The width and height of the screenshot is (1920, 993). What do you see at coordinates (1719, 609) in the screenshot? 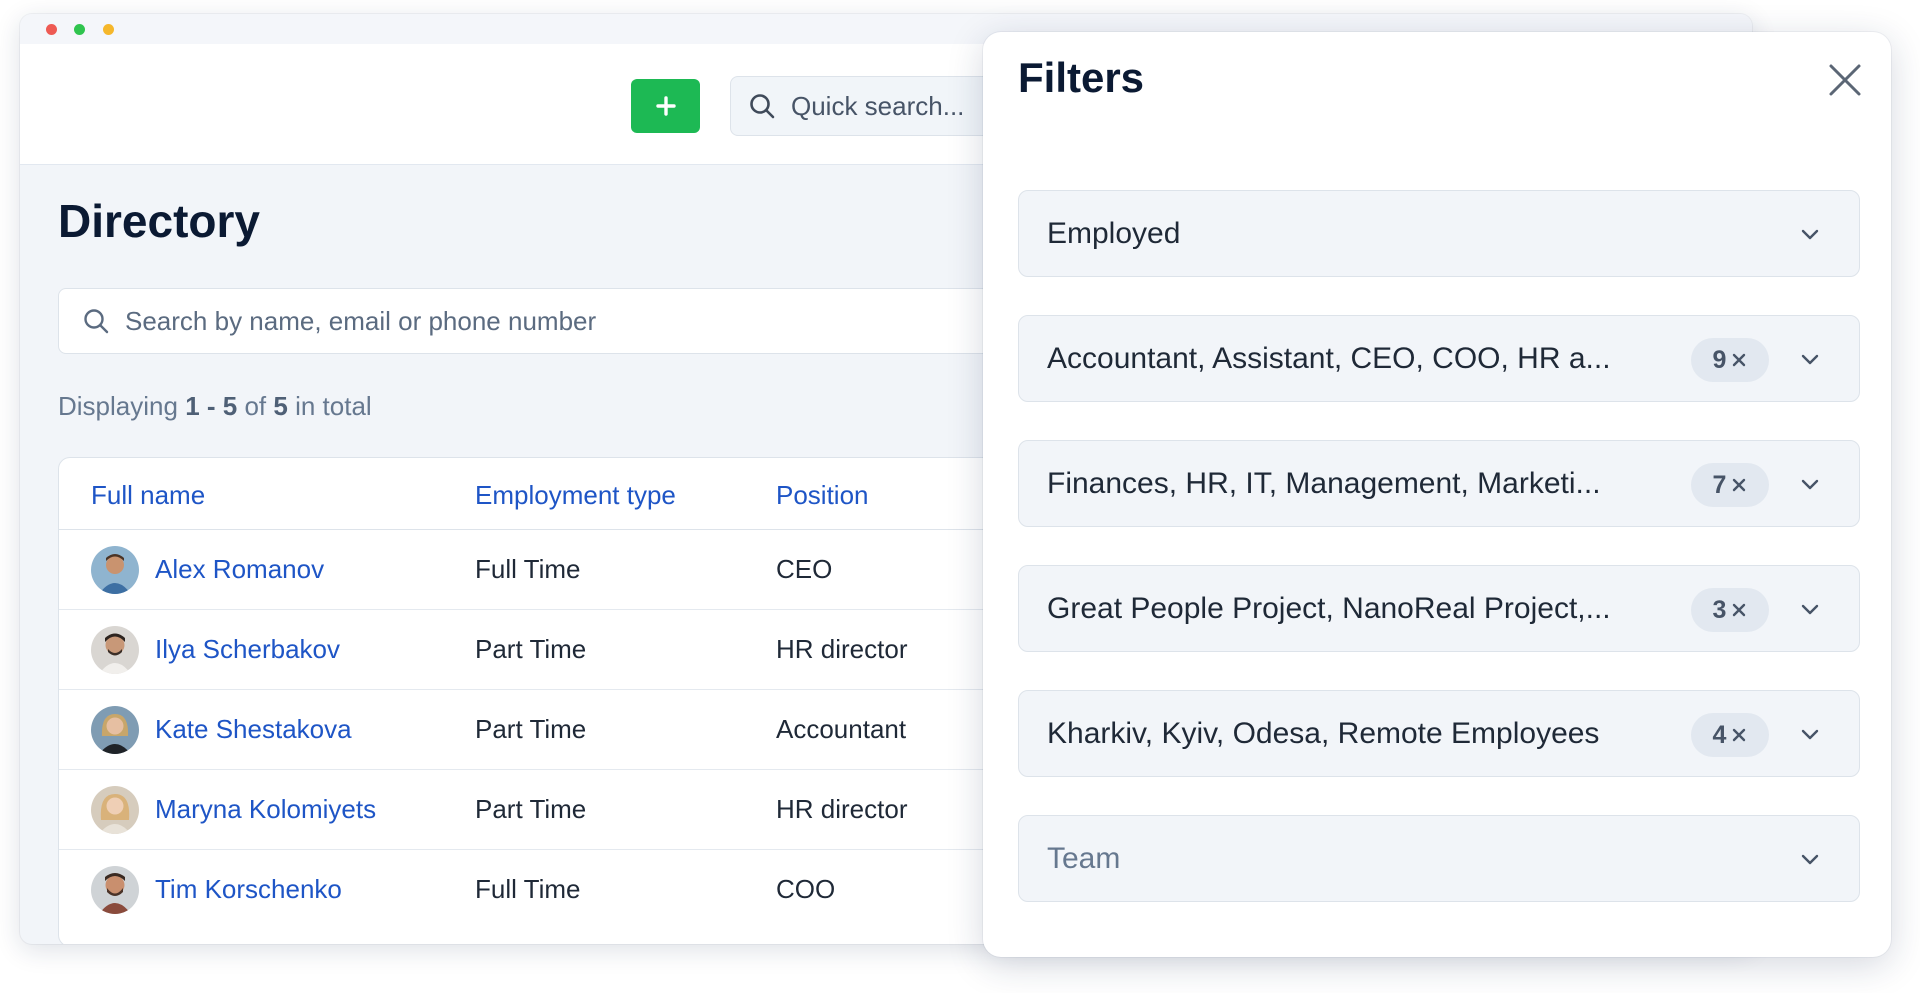
I see `selected-count: 3` at bounding box center [1719, 609].